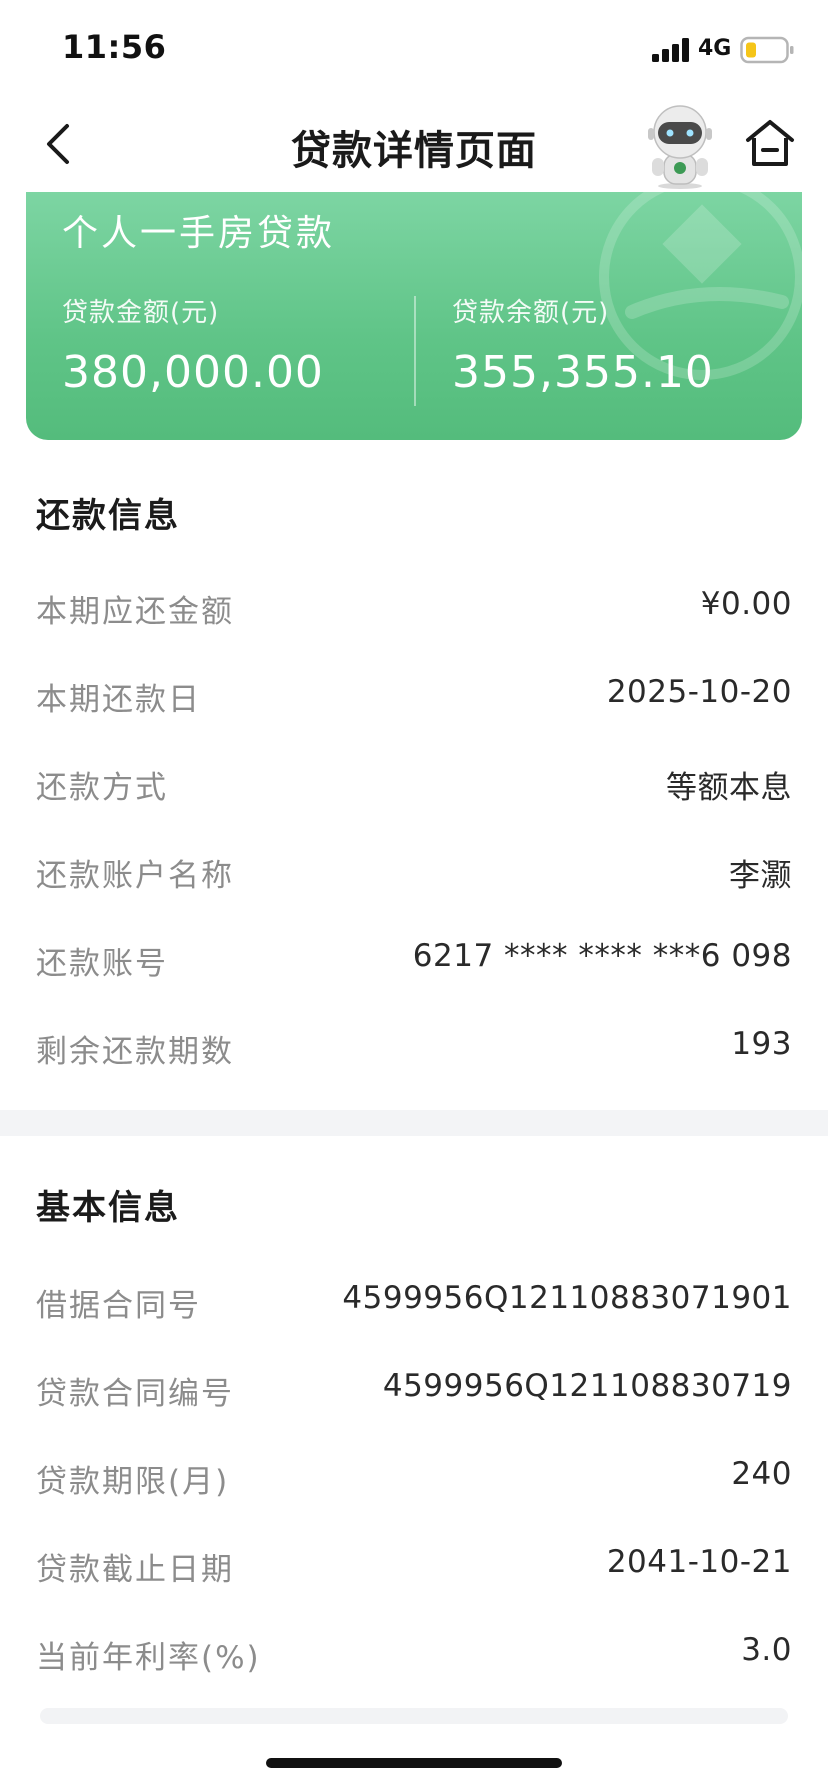 Image resolution: width=828 pixels, height=1792 pixels. I want to click on info-value: 240, so click(761, 1474).